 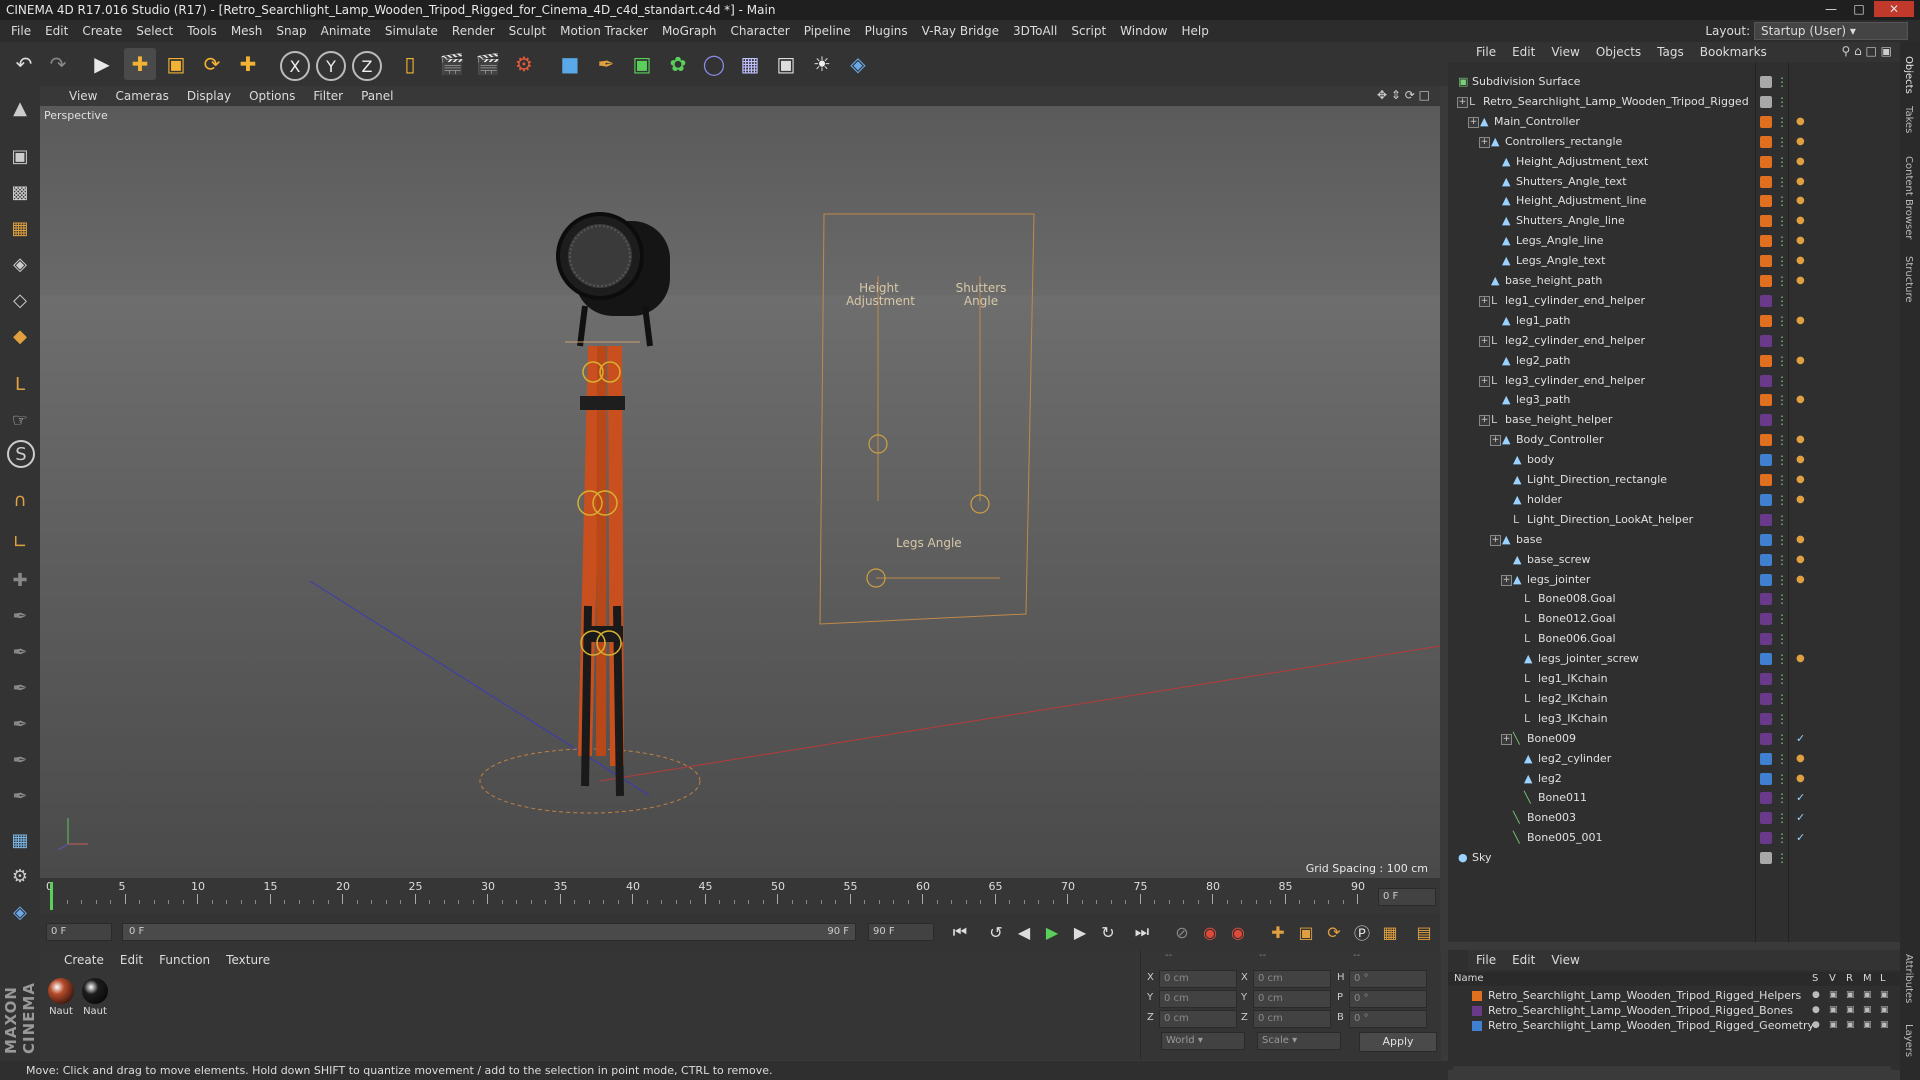 What do you see at coordinates (1806, 31) in the screenshot?
I see `layout-selector: Layout: Startup (User) ▾` at bounding box center [1806, 31].